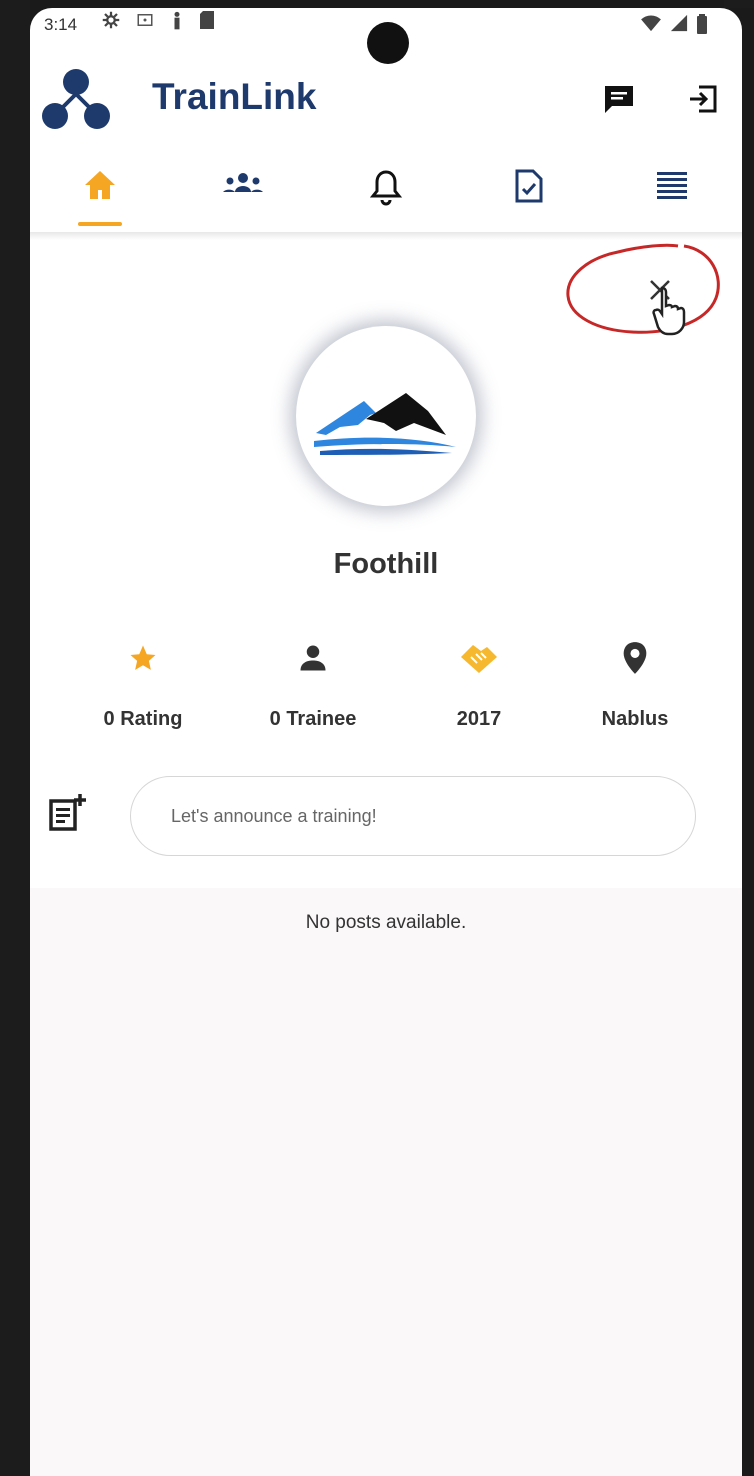 The image size is (754, 1476). What do you see at coordinates (739, 4) in the screenshot?
I see `device-bezel-top` at bounding box center [739, 4].